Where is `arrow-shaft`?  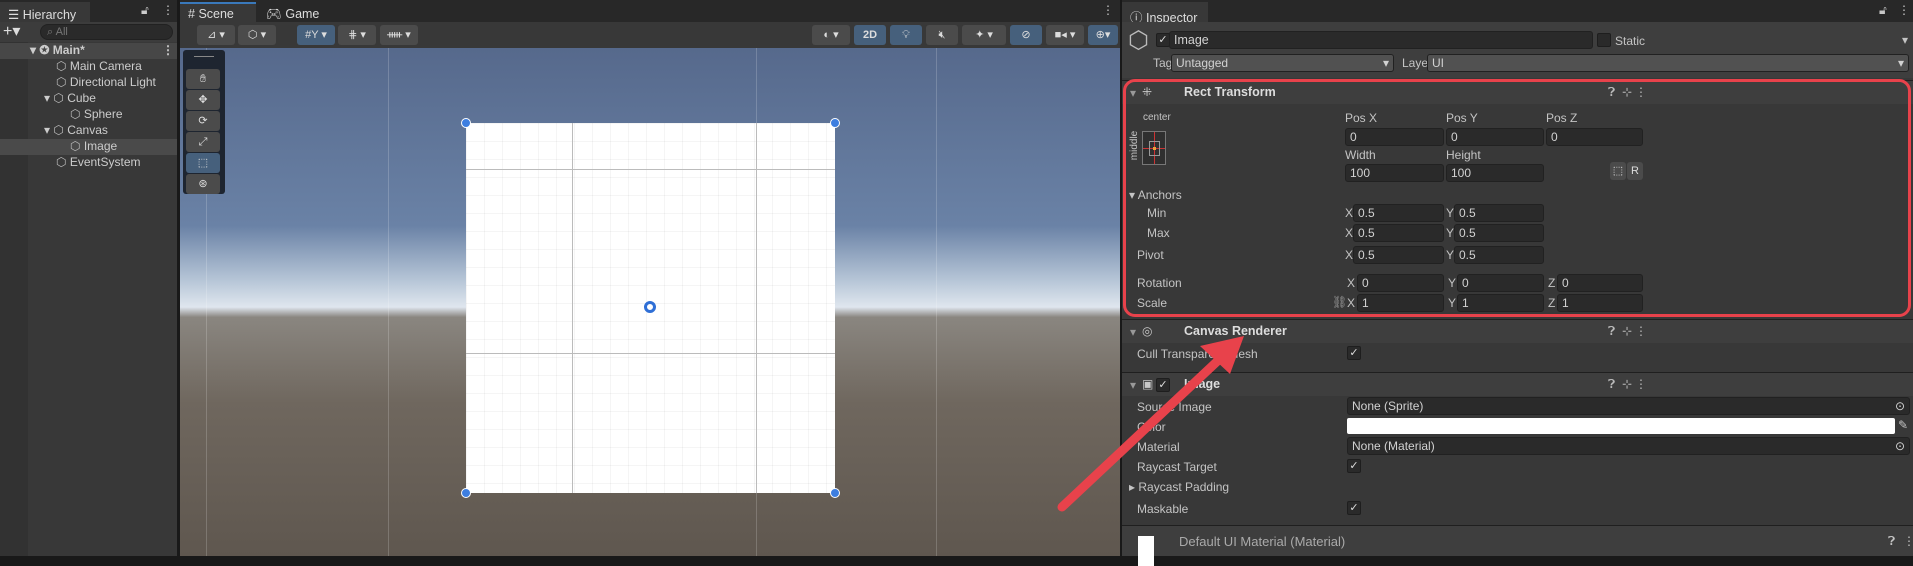 arrow-shaft is located at coordinates (1143, 430).